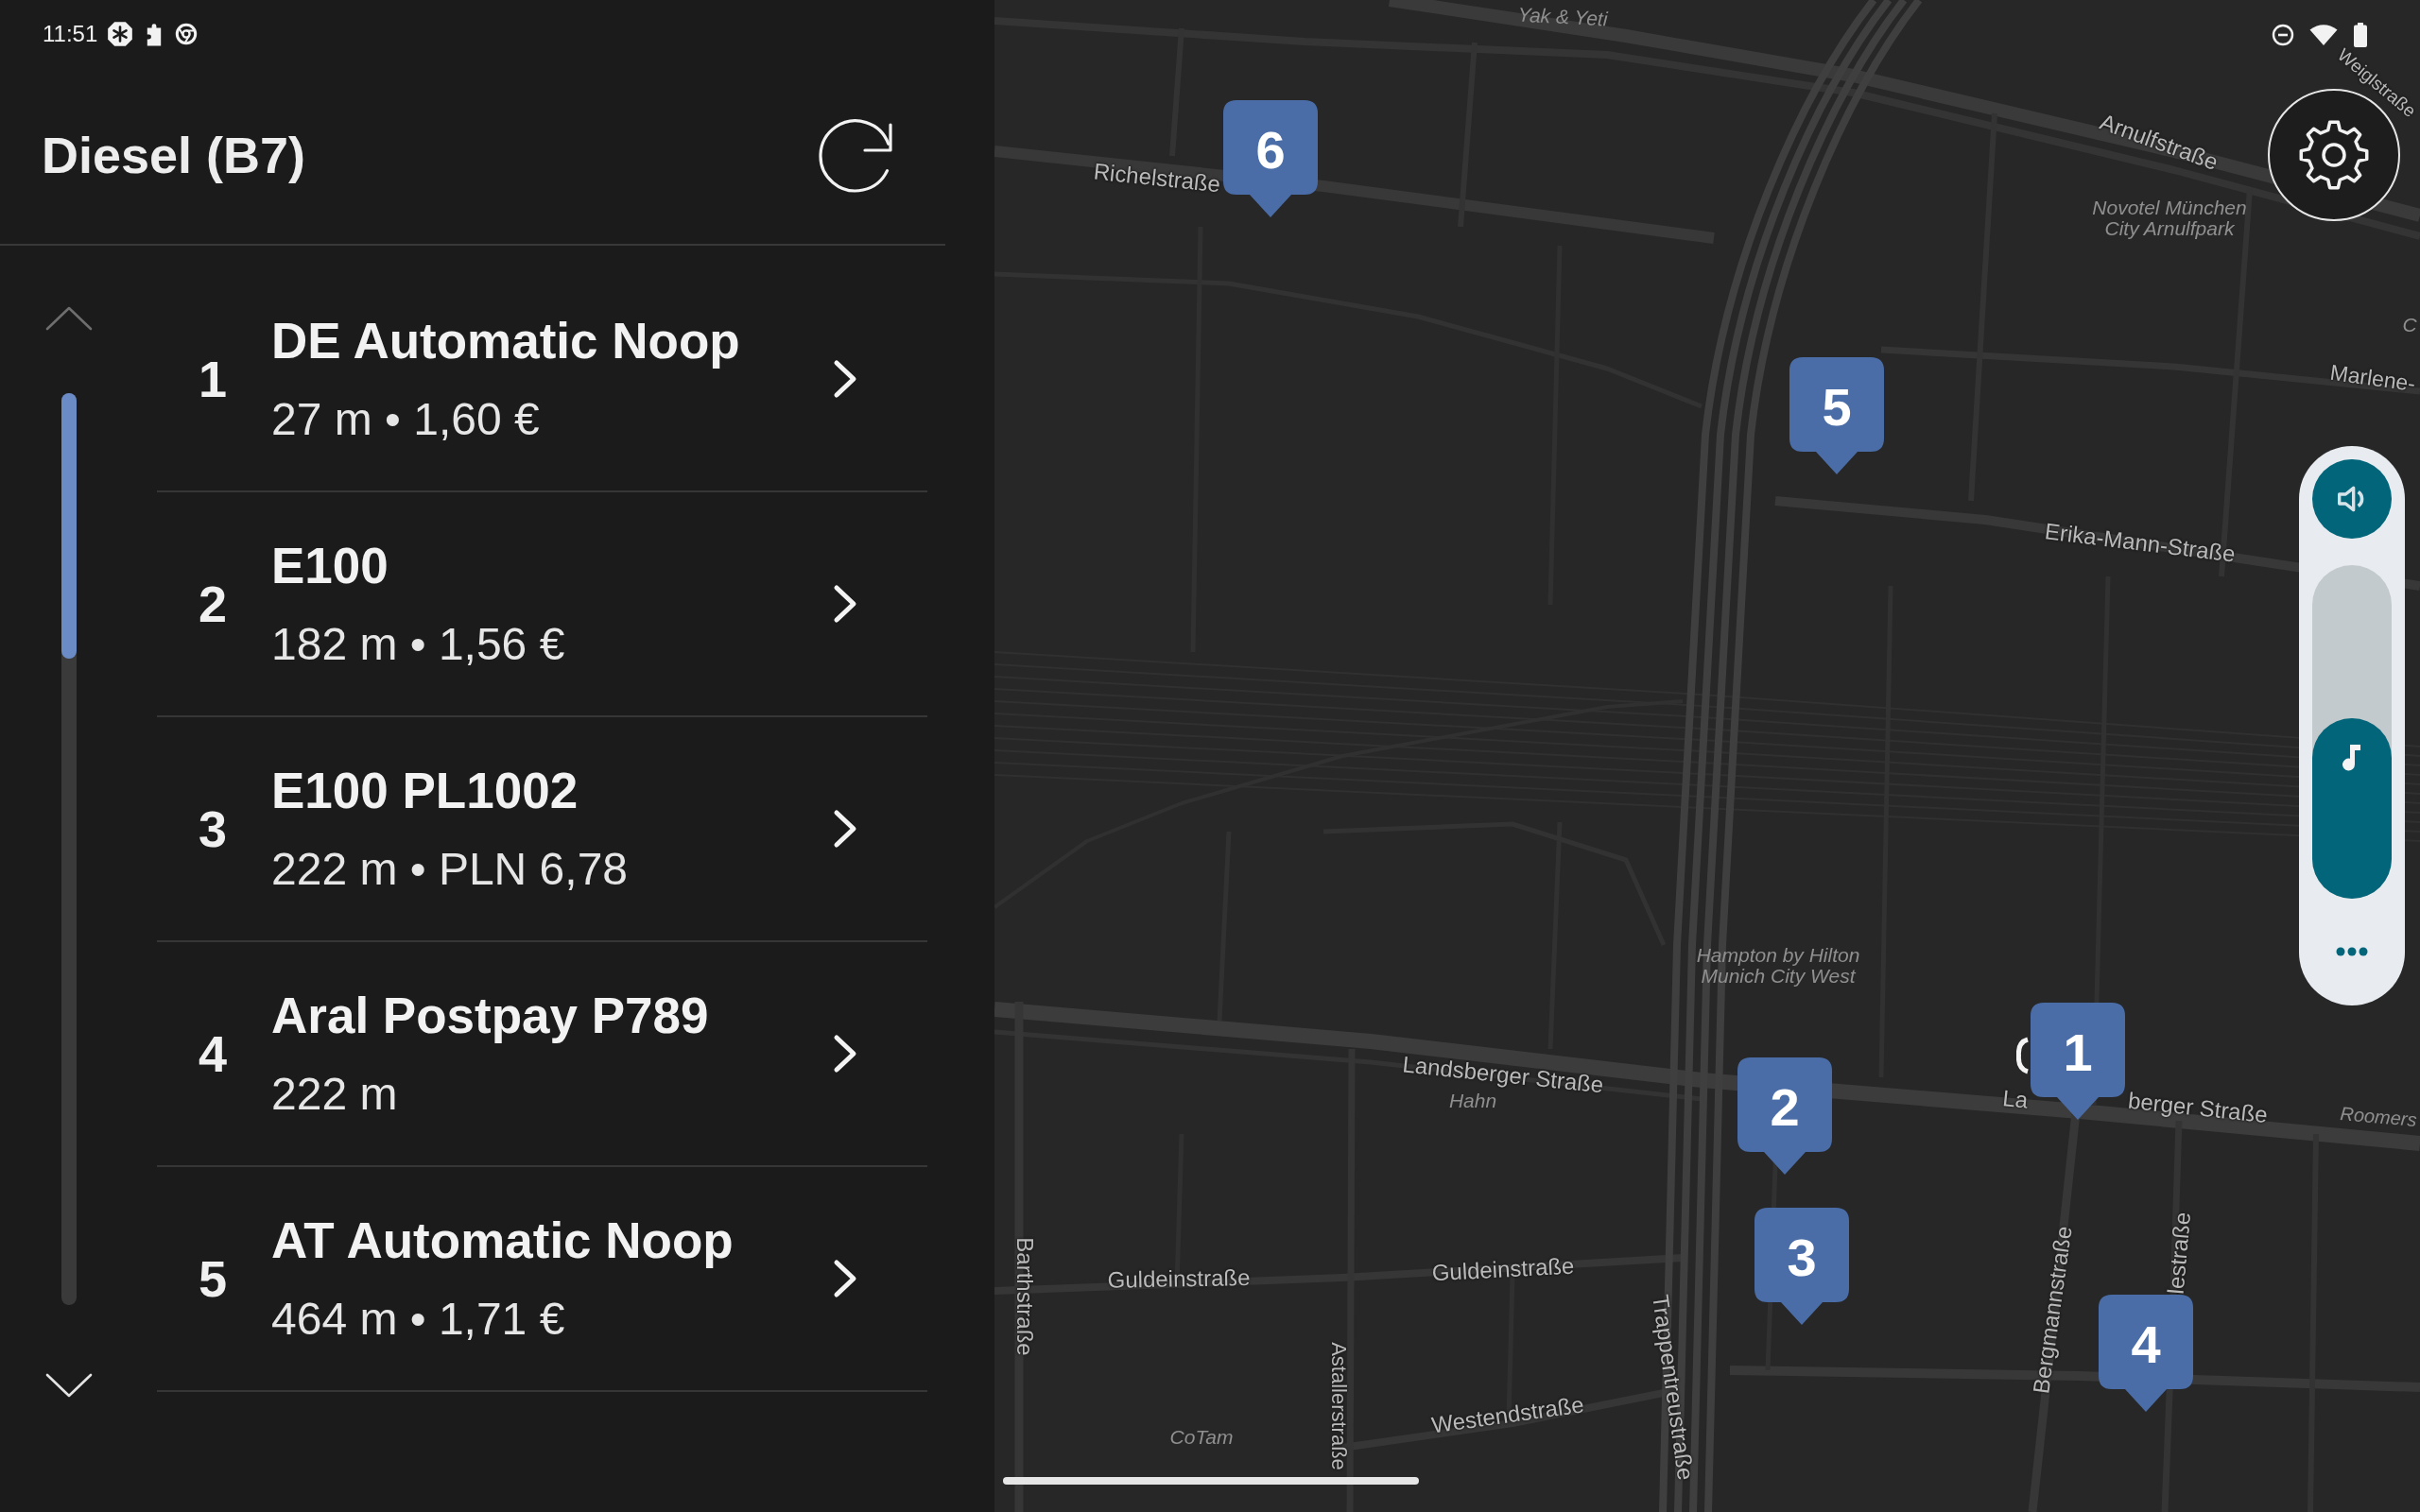 The image size is (2420, 1512). Describe the element at coordinates (120, 34) in the screenshot. I see `asterisk-octagon-icon` at that location.